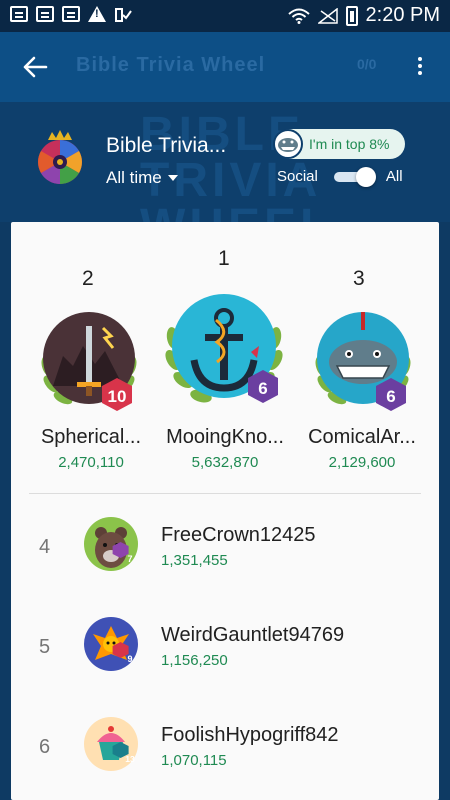 This screenshot has width=450, height=800. Describe the element at coordinates (111, 544) in the screenshot. I see `bear-avatar-icon: 7` at that location.